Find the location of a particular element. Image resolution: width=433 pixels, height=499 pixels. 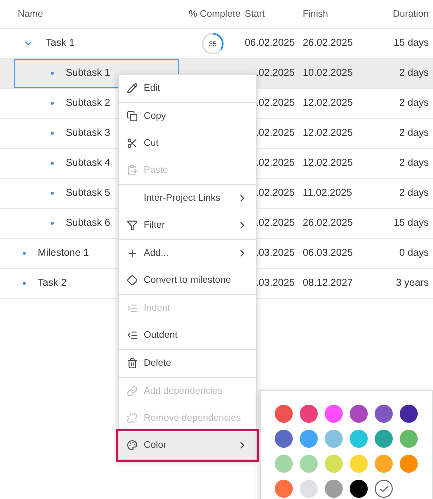

finish-date: 06.03.2025 is located at coordinates (328, 253).